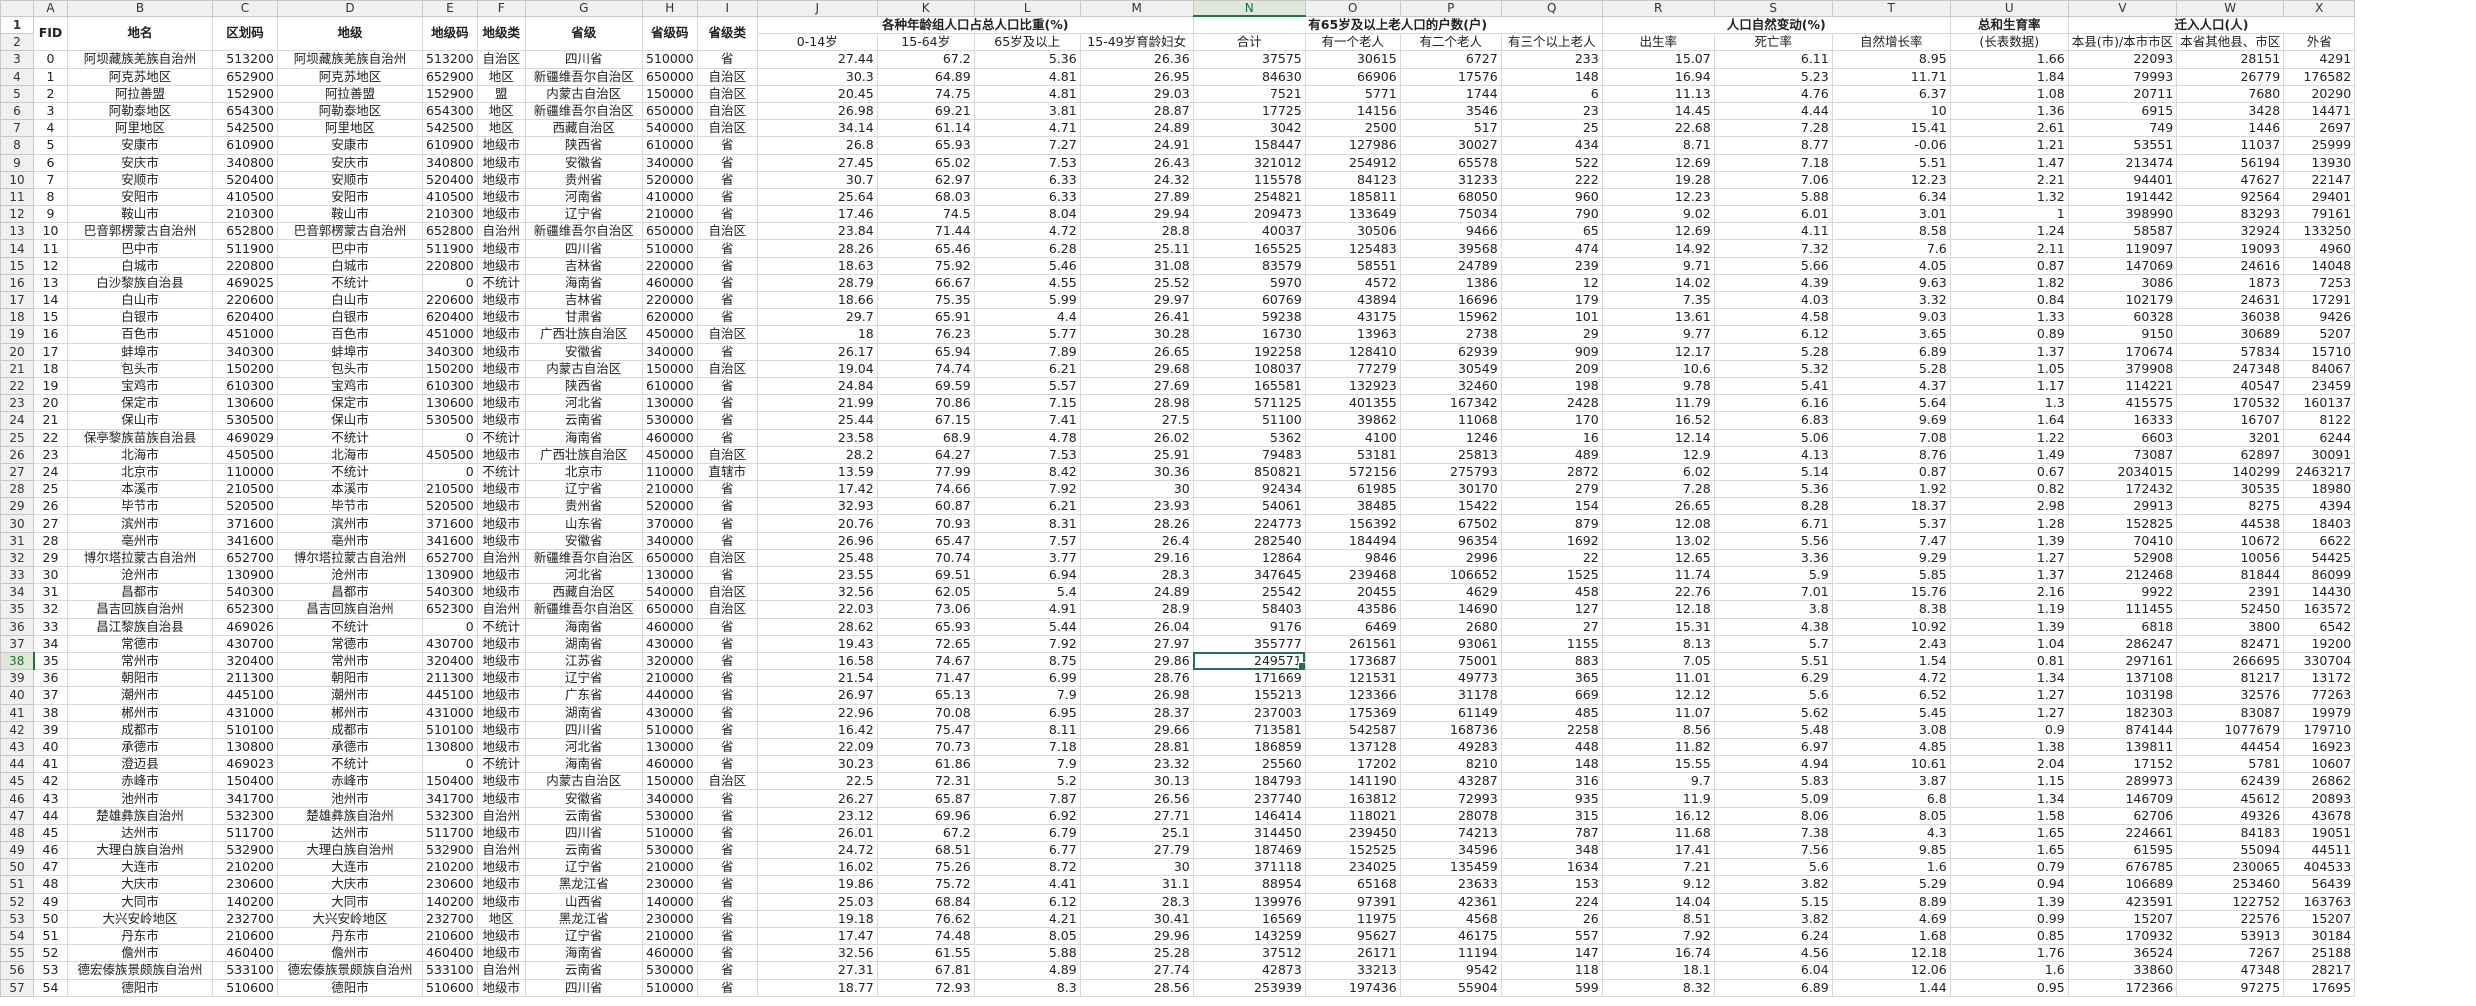  Describe the element at coordinates (450, 472) in the screenshot. I see `cell: 0` at that location.